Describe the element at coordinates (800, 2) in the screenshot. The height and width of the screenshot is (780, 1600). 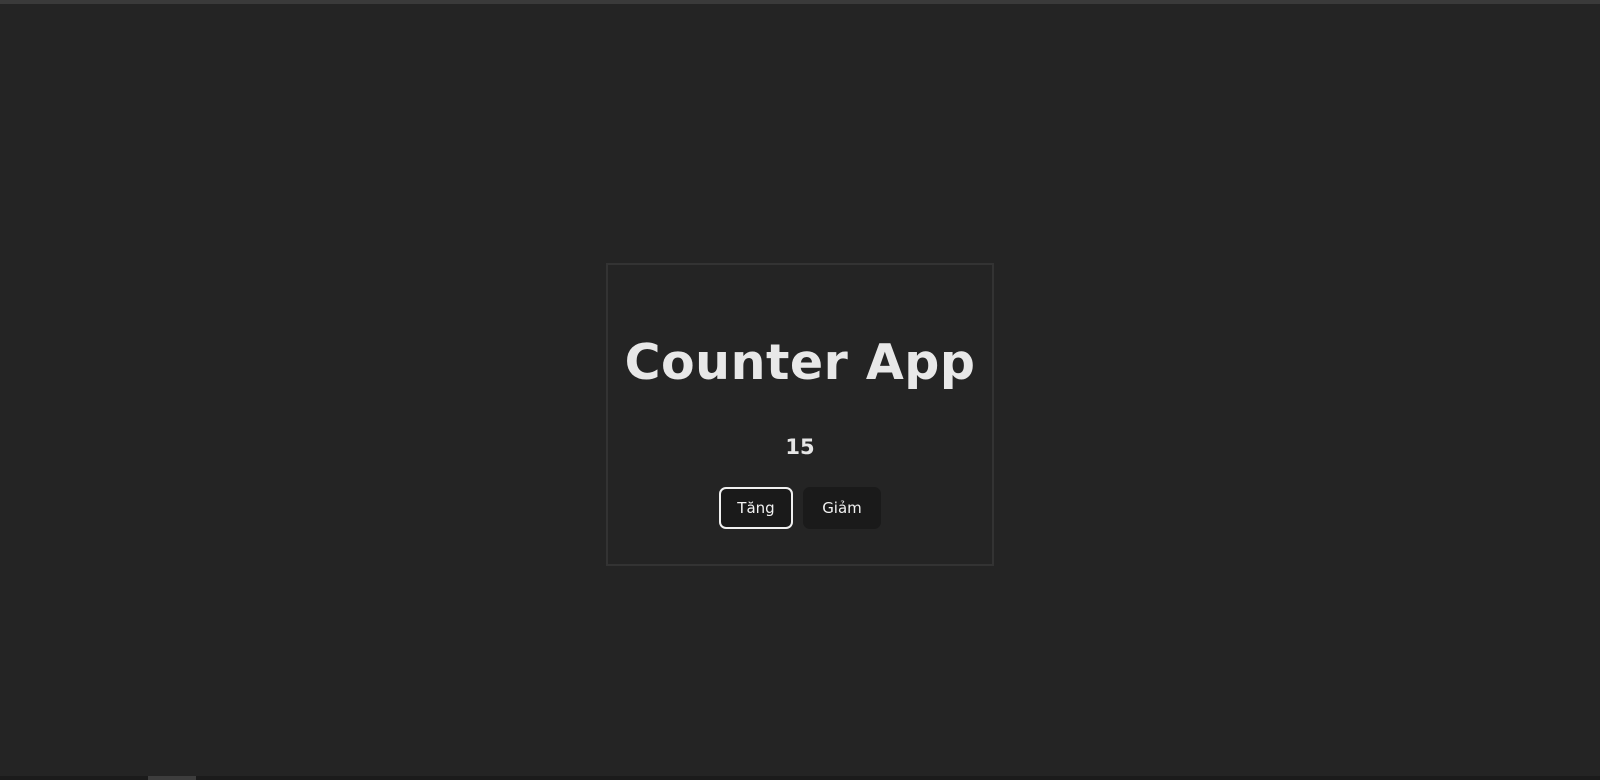
I see `window-top-border` at that location.